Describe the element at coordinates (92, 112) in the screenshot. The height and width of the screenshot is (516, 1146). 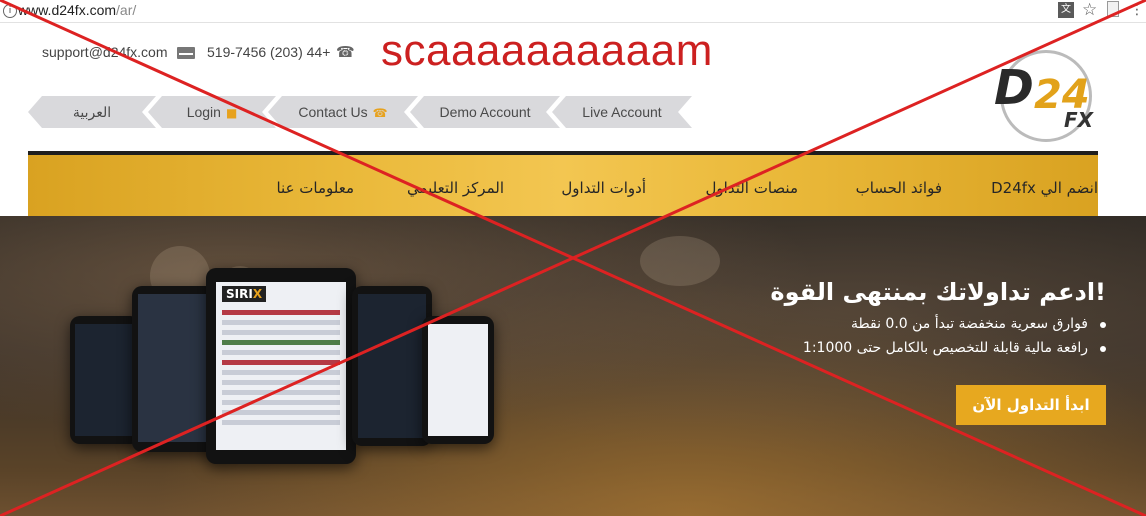
I see `nav-arabic: العربية` at that location.